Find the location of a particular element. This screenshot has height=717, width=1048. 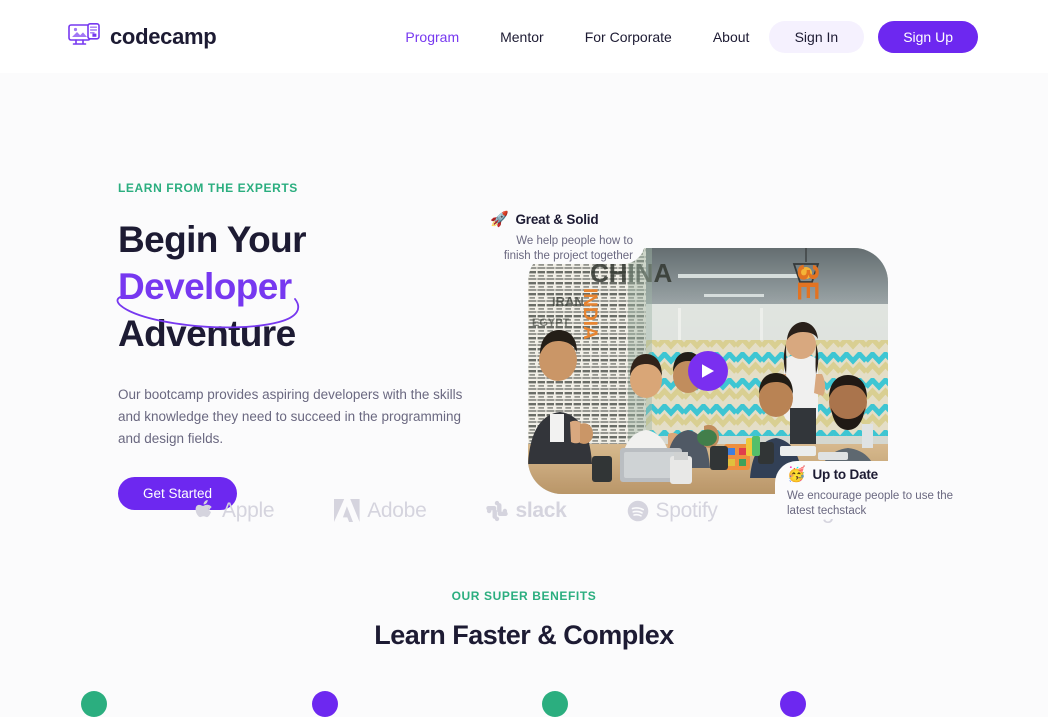

info-card-title: Up to Date is located at coordinates (845, 474).